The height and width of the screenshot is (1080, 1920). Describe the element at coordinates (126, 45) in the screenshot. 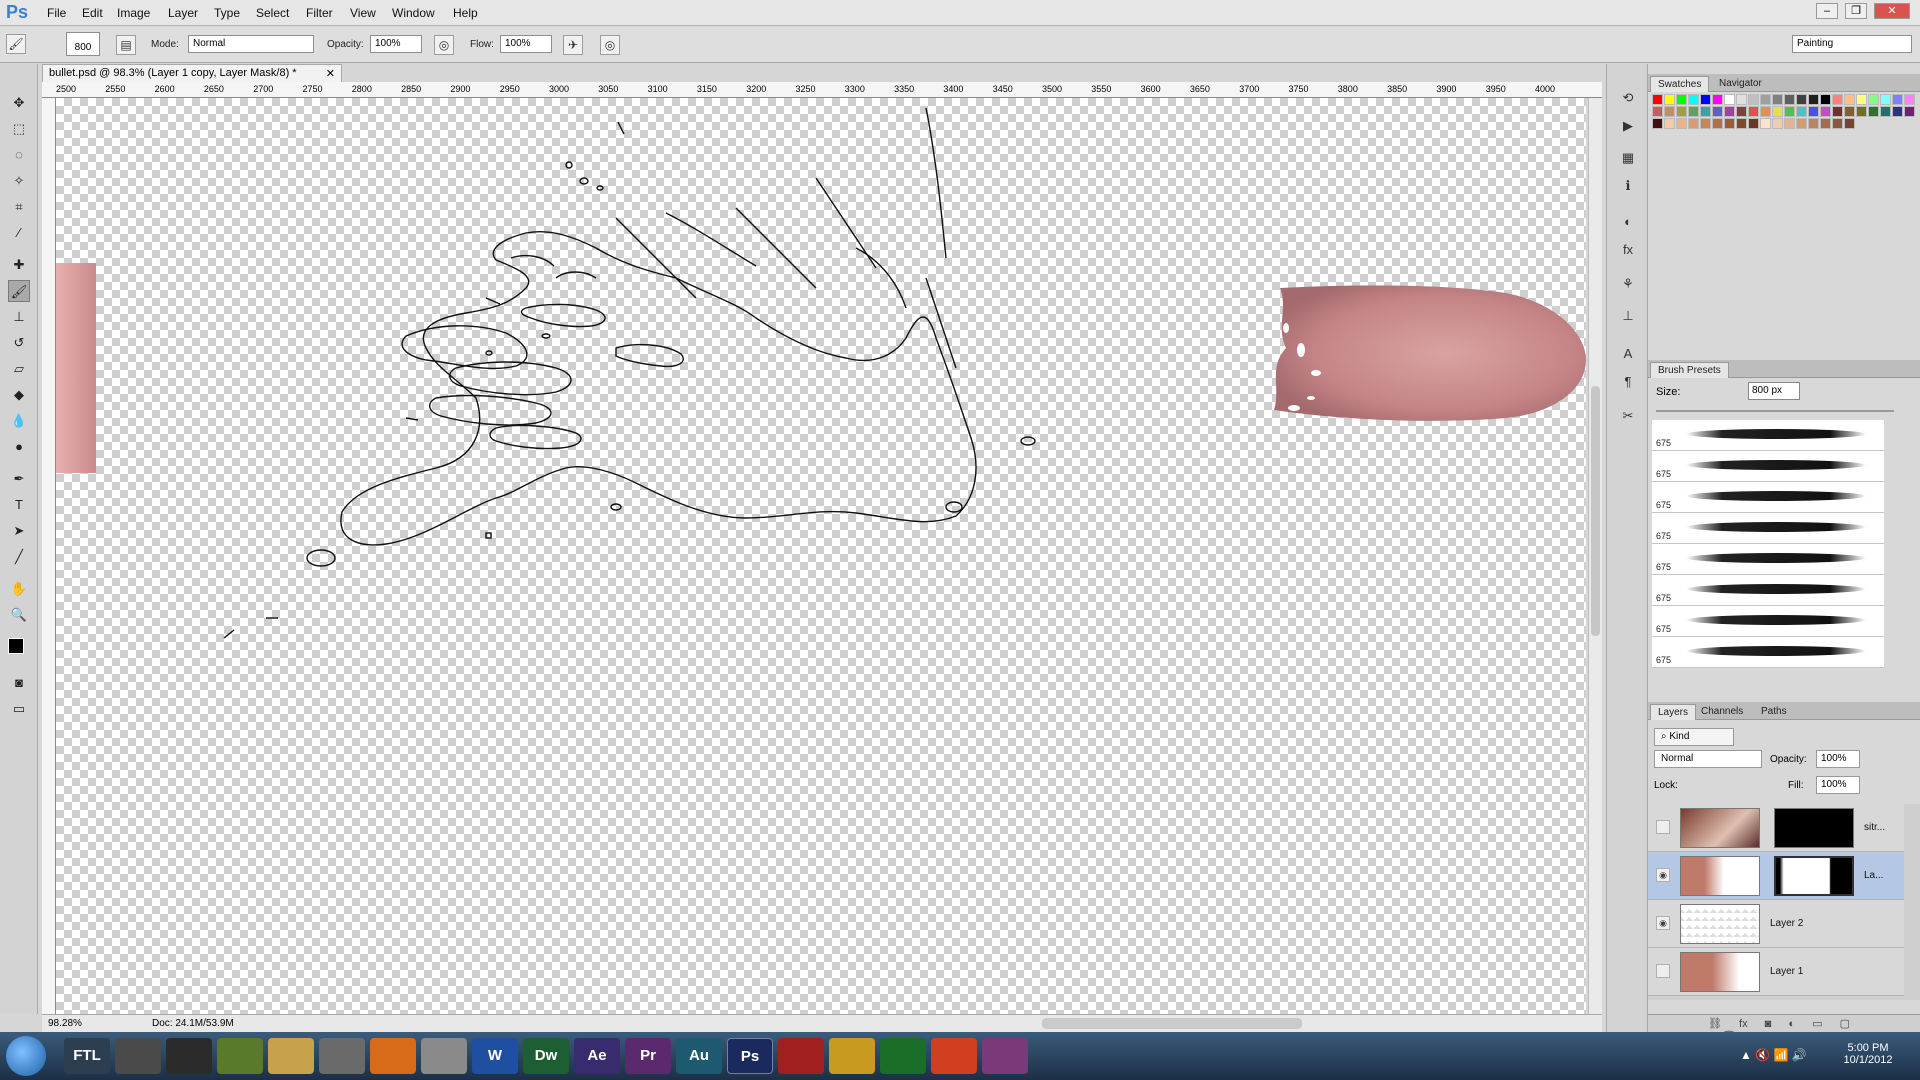

I see `brush-panel-icon: ▤` at that location.